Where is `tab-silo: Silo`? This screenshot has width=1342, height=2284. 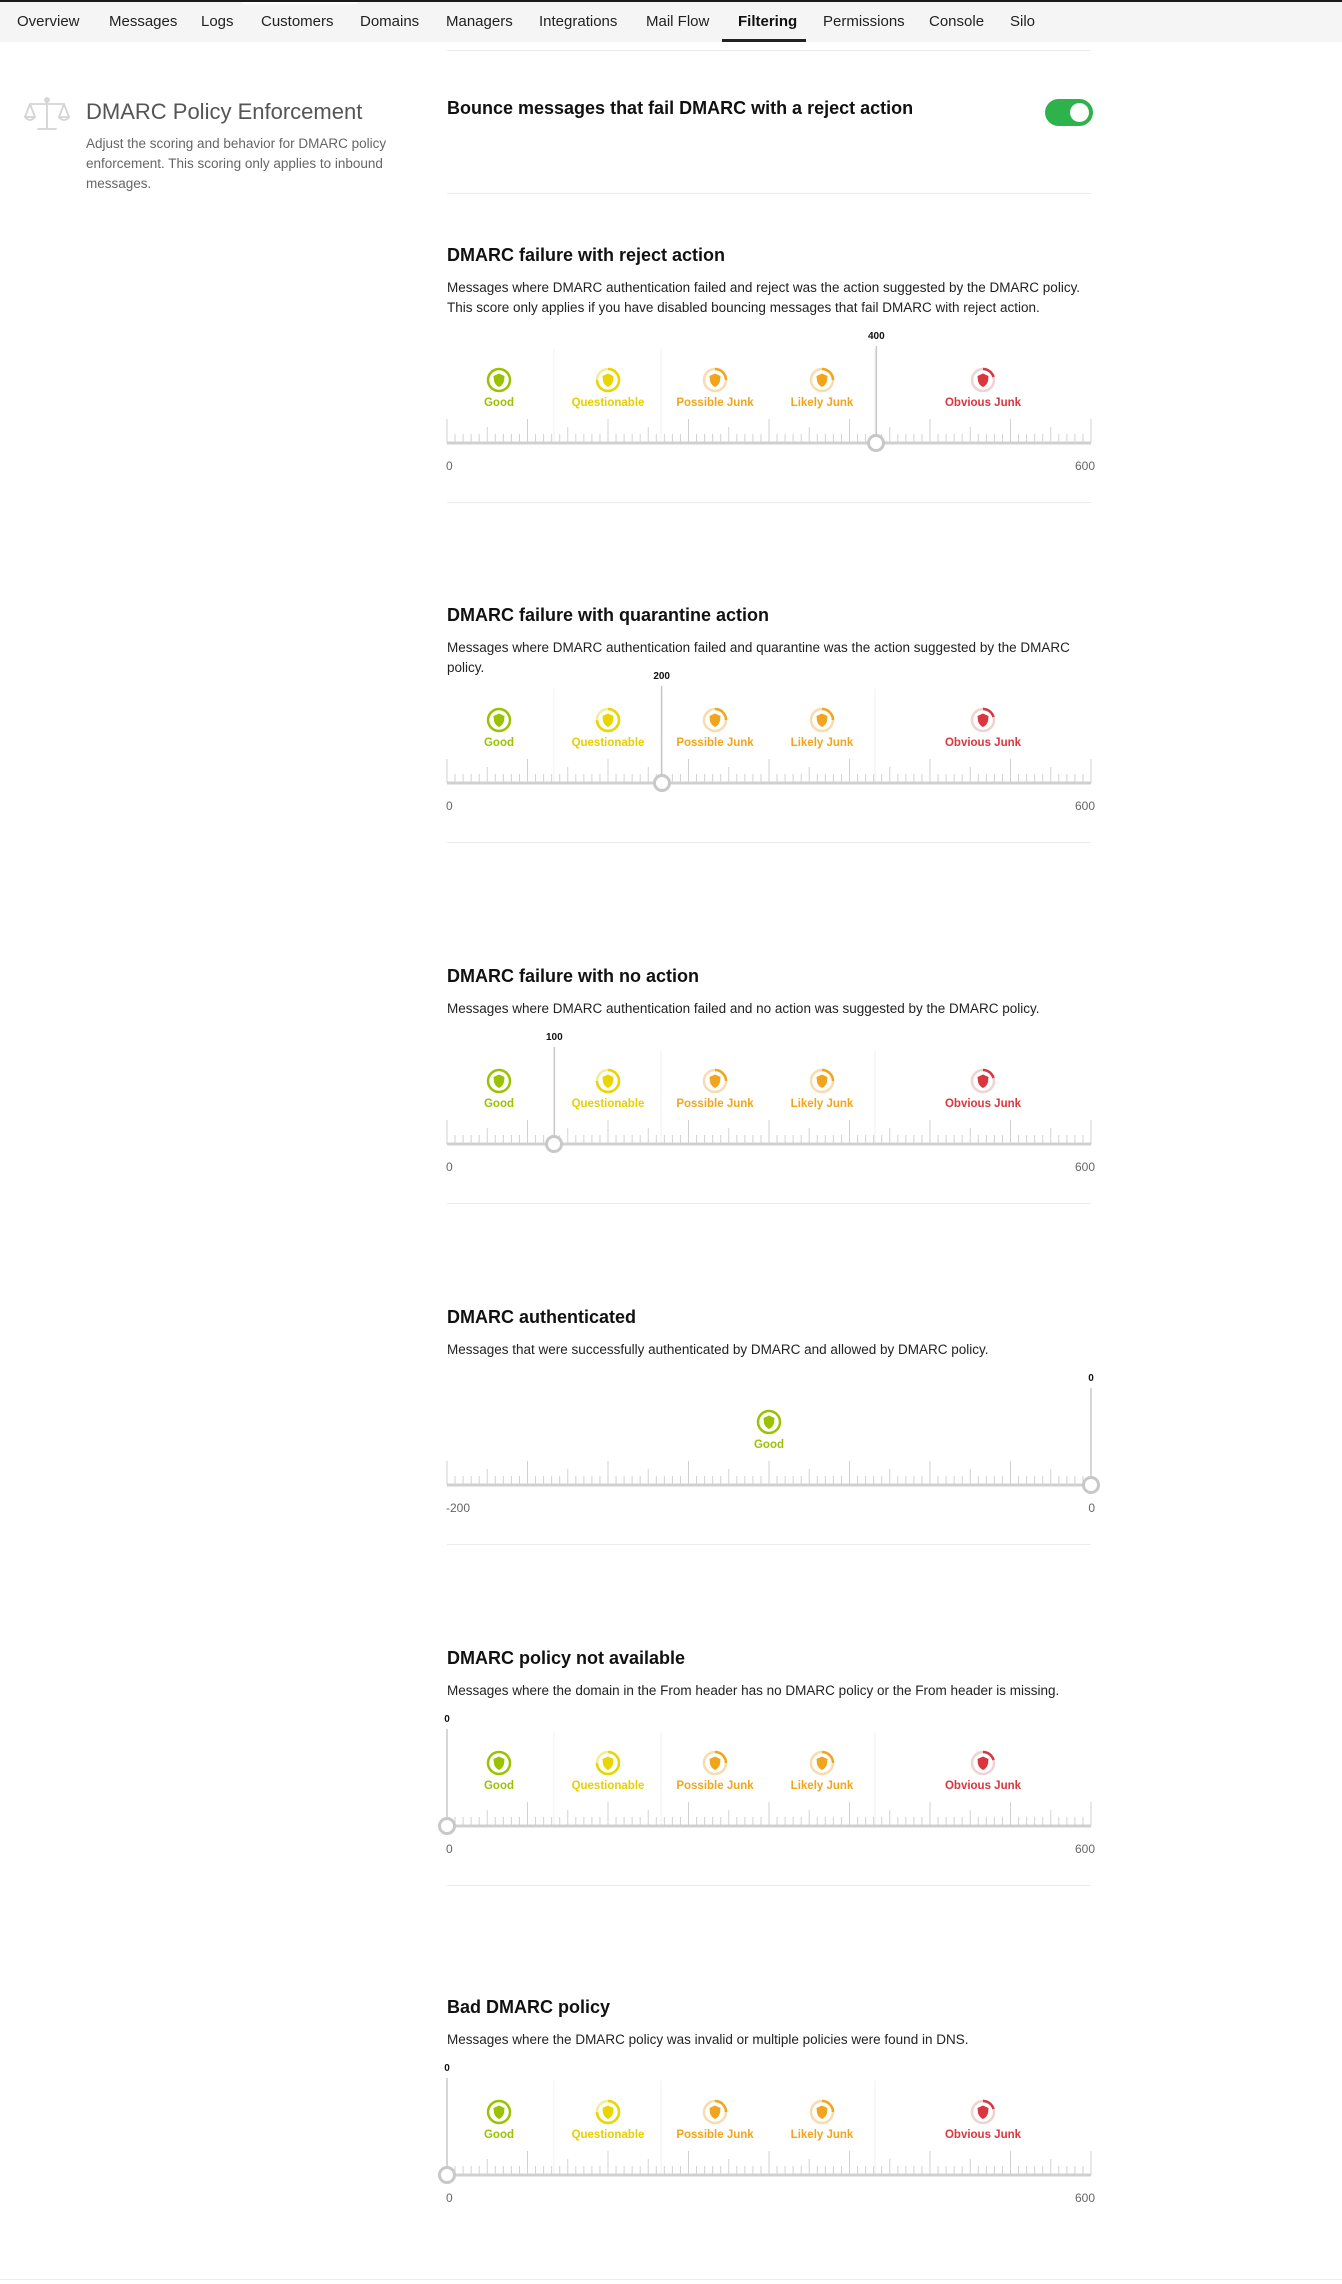
tab-silo: Silo is located at coordinates (1022, 22).